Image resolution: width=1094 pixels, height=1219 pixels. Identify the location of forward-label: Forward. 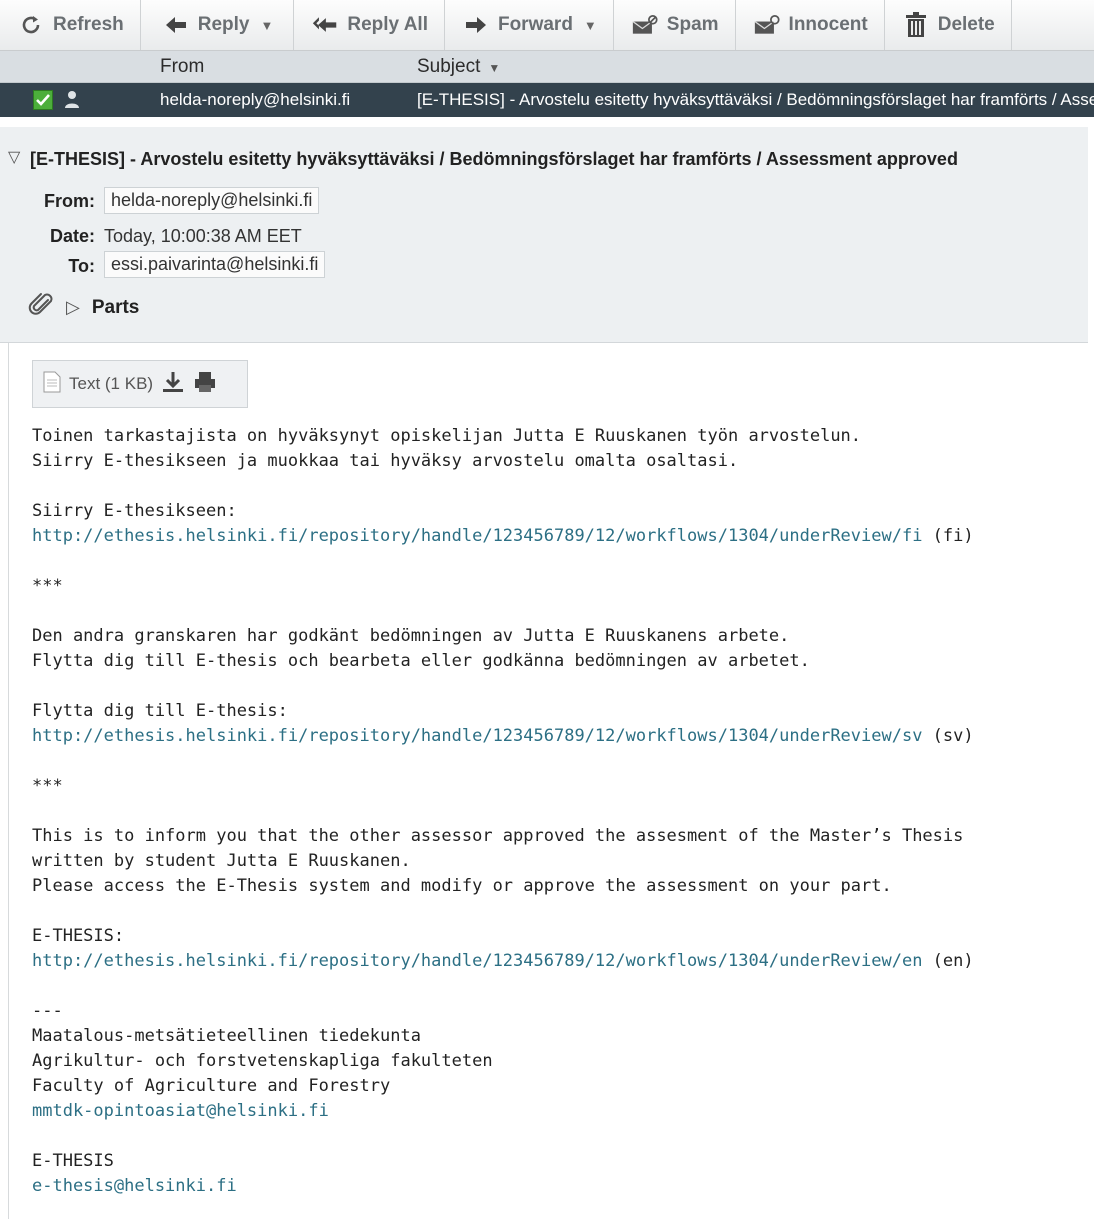
(535, 24).